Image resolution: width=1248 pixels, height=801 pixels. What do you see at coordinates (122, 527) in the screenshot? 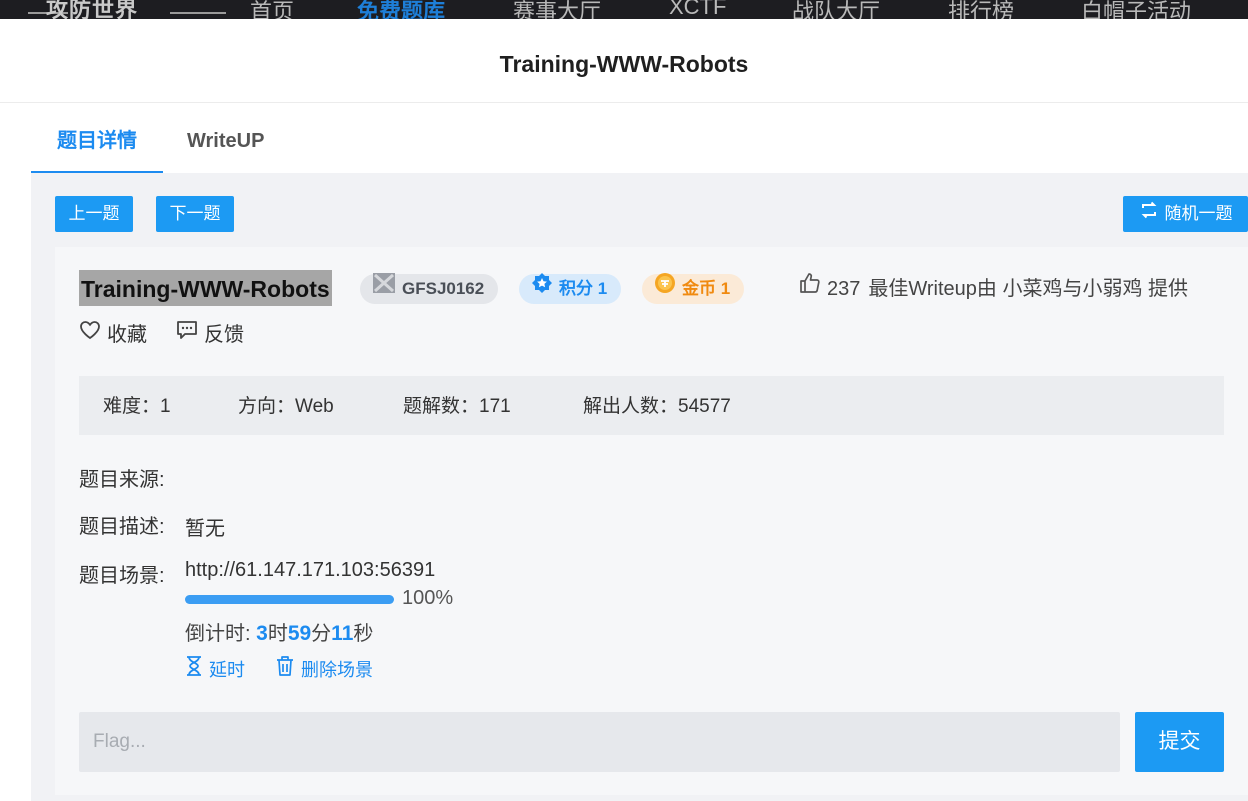
I see `description-label: 题目描述:` at bounding box center [122, 527].